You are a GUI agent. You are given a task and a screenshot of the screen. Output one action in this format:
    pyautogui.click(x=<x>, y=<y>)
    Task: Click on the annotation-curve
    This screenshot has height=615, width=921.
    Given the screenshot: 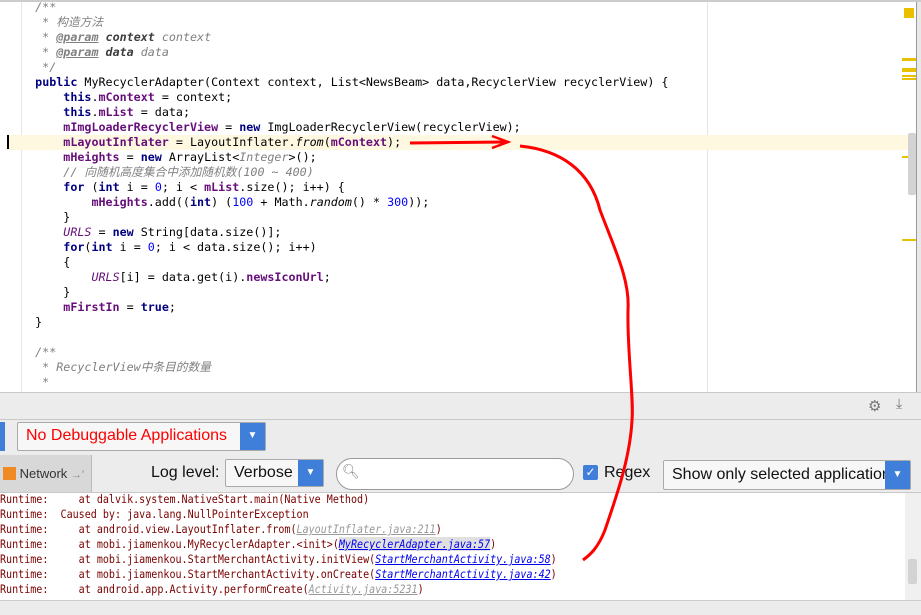 What is the action you would take?
    pyautogui.click(x=576, y=353)
    